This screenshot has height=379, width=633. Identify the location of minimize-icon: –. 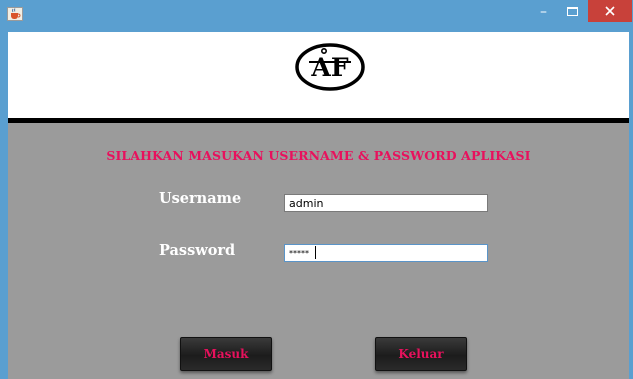
(543, 12).